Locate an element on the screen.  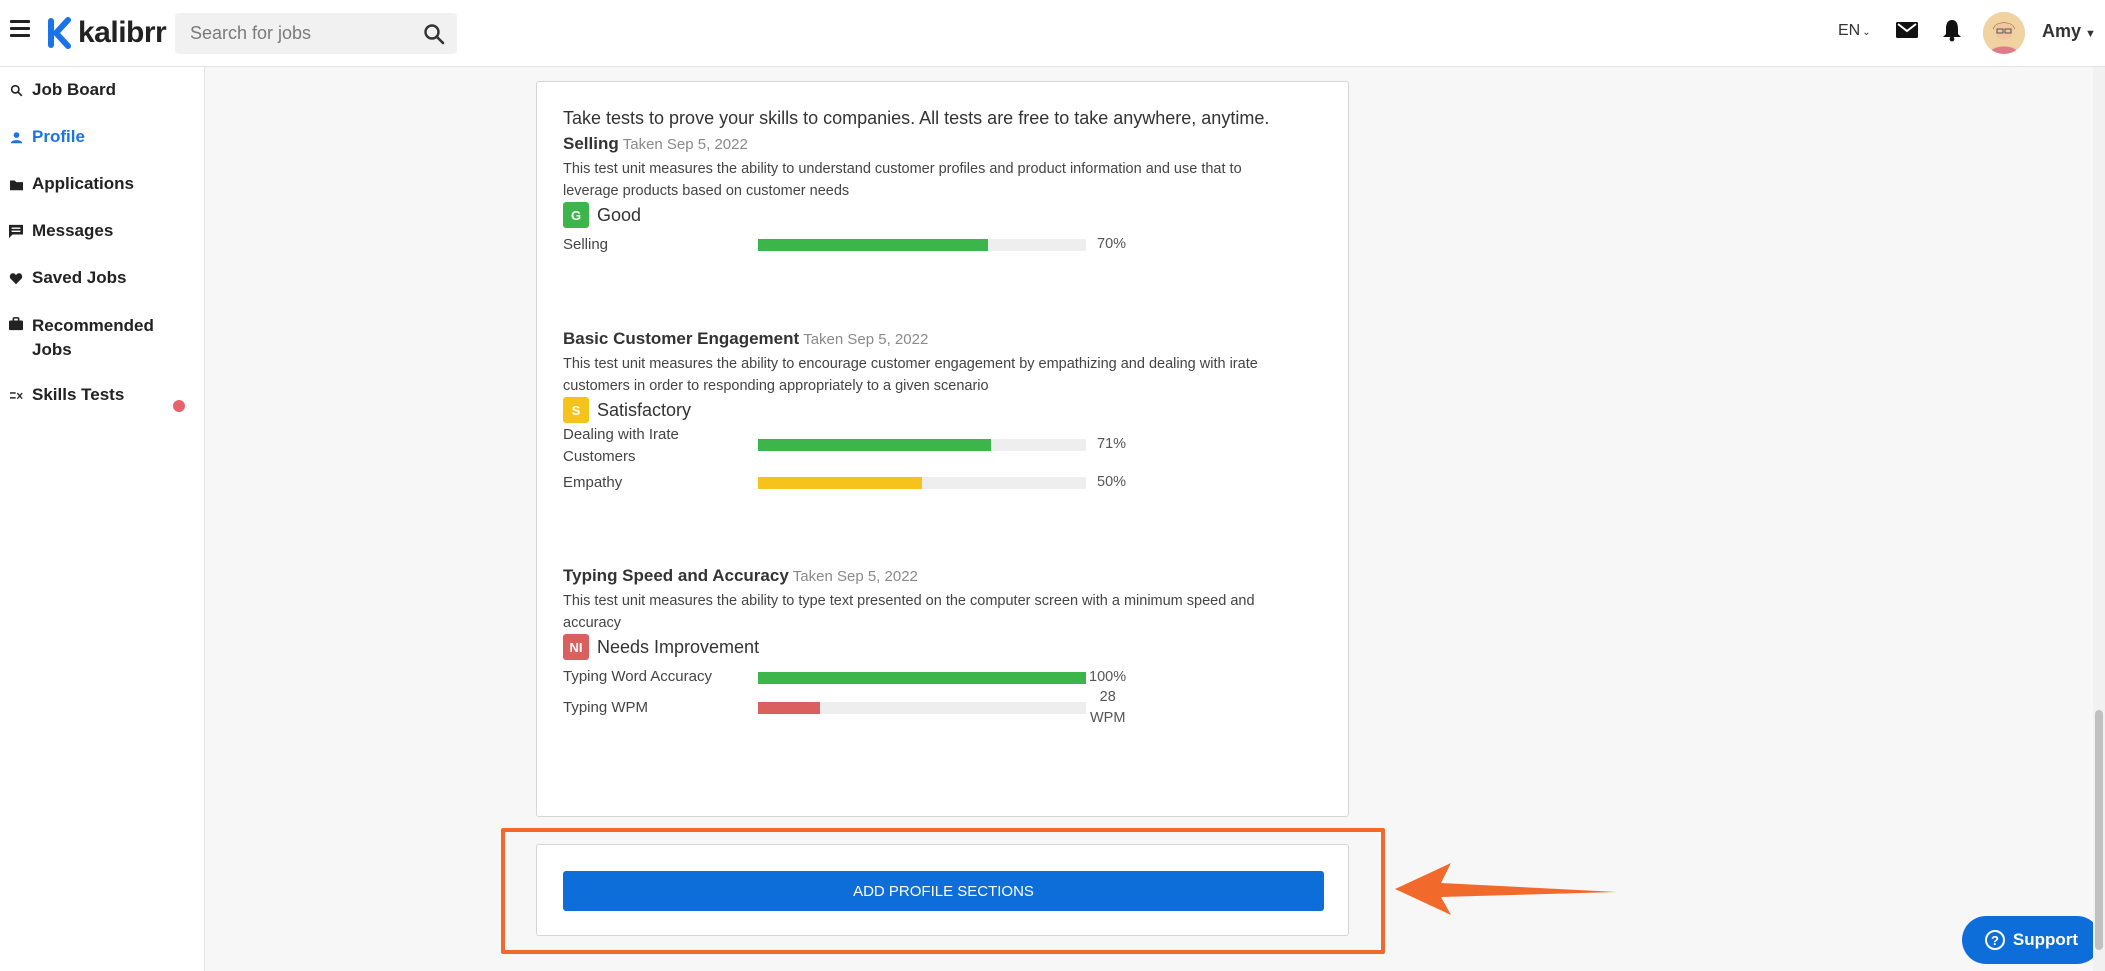
language-selector: EN ⌄ is located at coordinates (1854, 31).